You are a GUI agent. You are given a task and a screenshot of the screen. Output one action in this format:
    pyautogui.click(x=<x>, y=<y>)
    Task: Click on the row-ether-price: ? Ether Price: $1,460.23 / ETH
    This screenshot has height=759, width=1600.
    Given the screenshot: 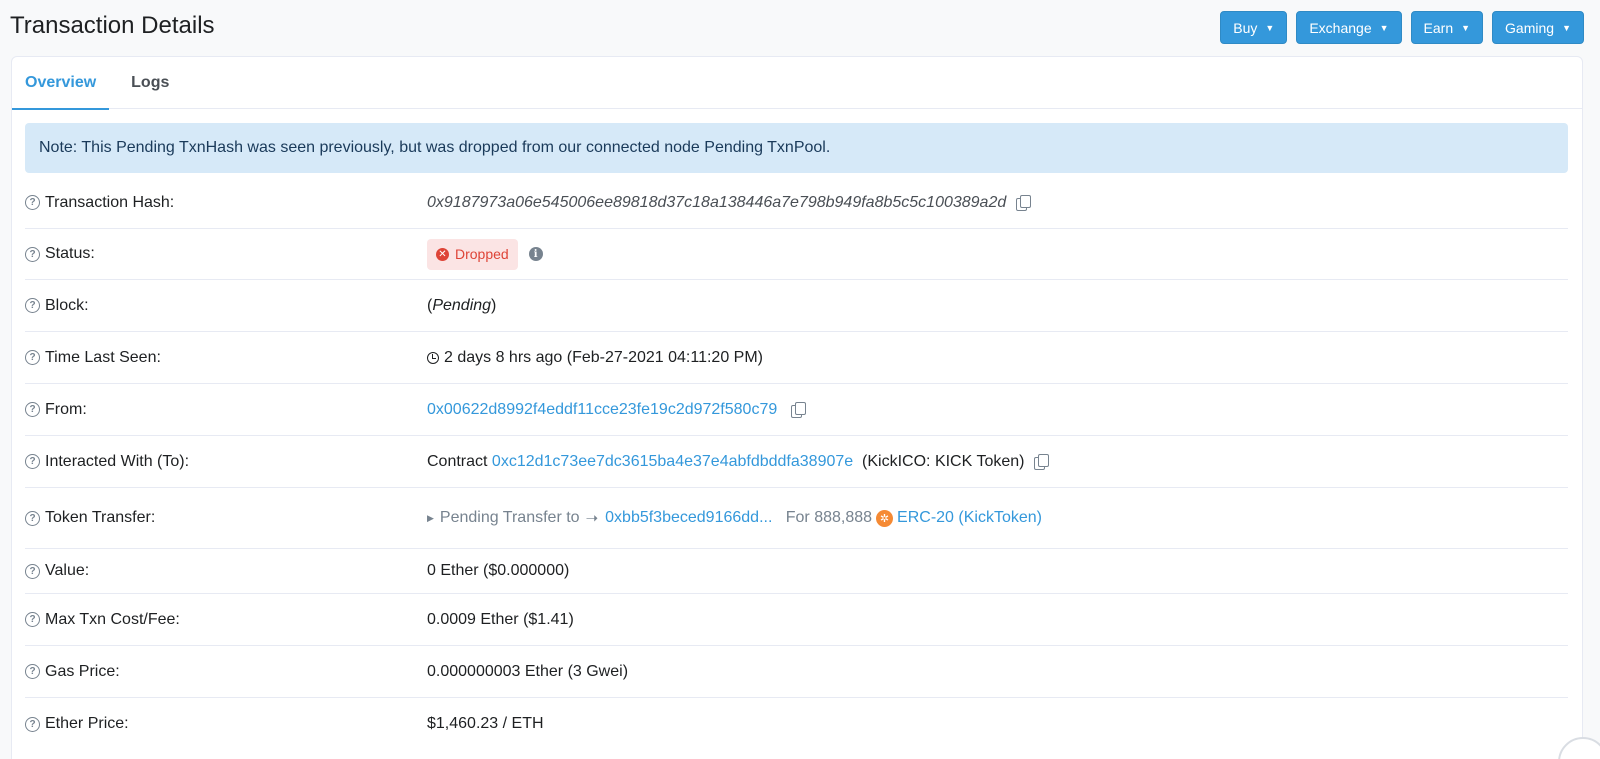 What is the action you would take?
    pyautogui.click(x=796, y=724)
    